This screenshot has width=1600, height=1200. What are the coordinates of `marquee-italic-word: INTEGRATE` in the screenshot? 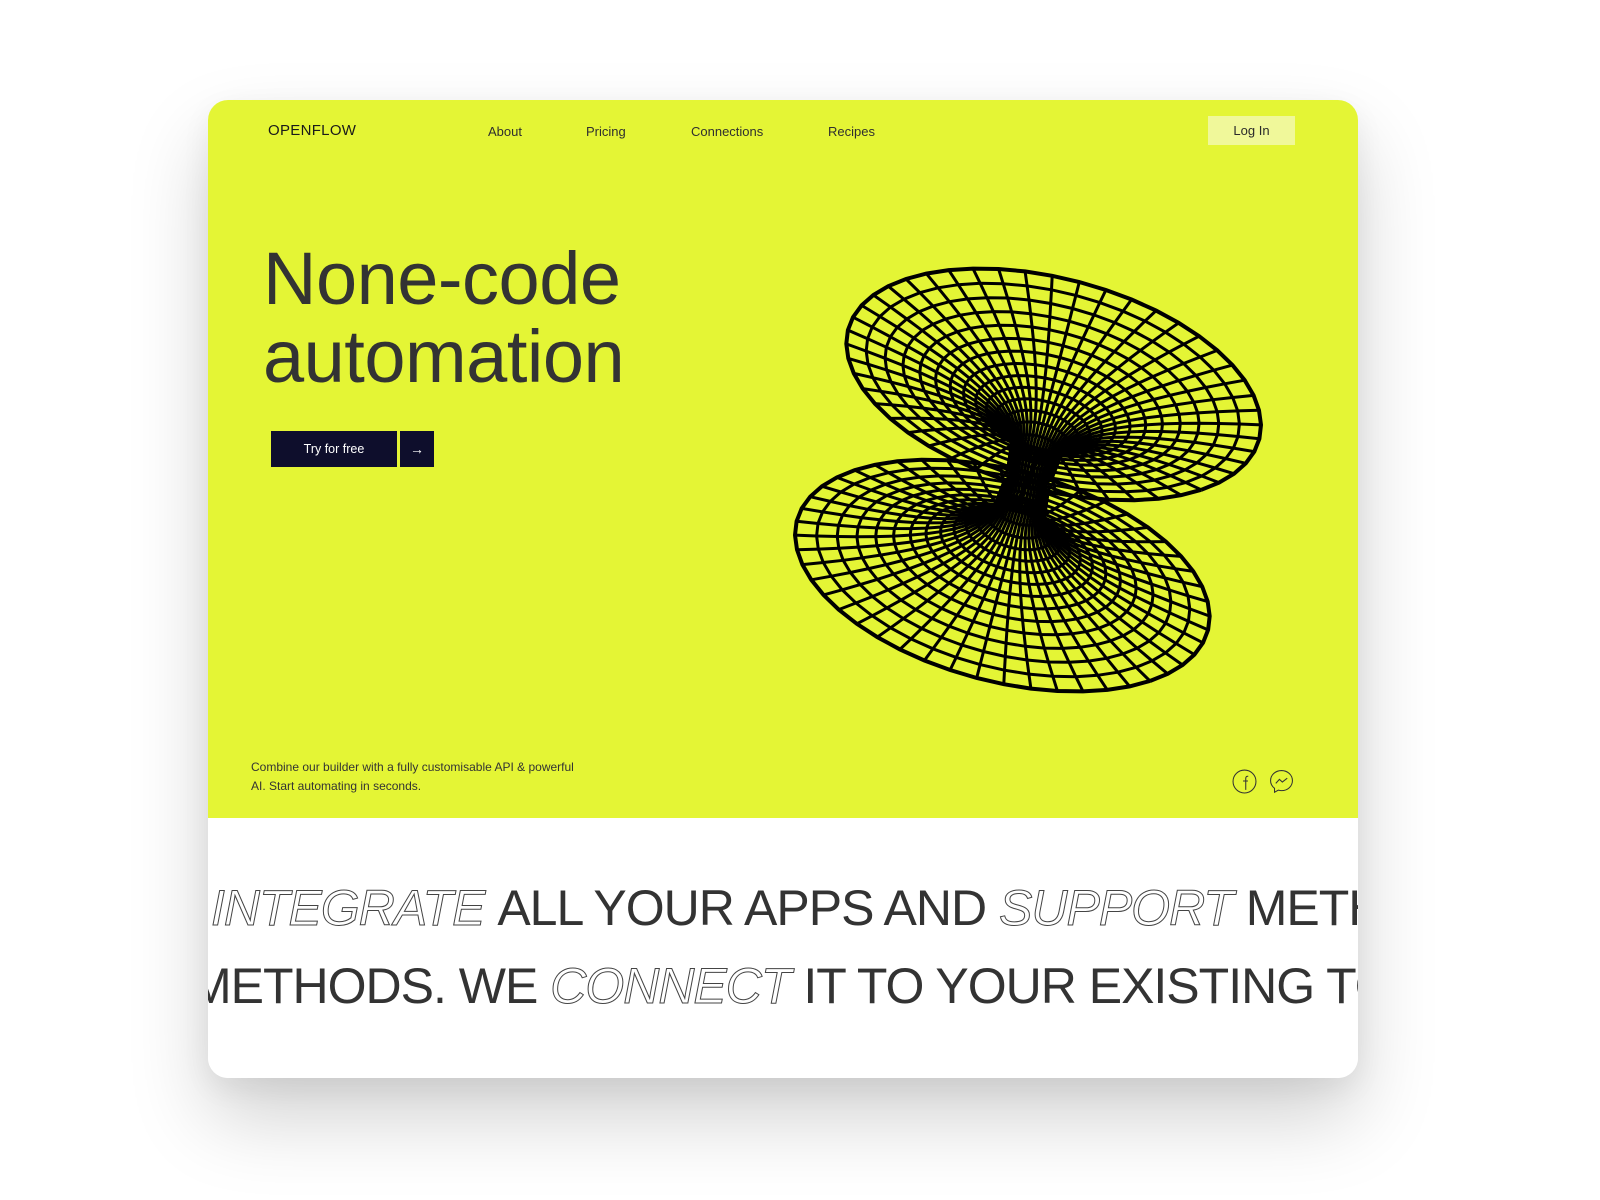 It's located at (354, 908).